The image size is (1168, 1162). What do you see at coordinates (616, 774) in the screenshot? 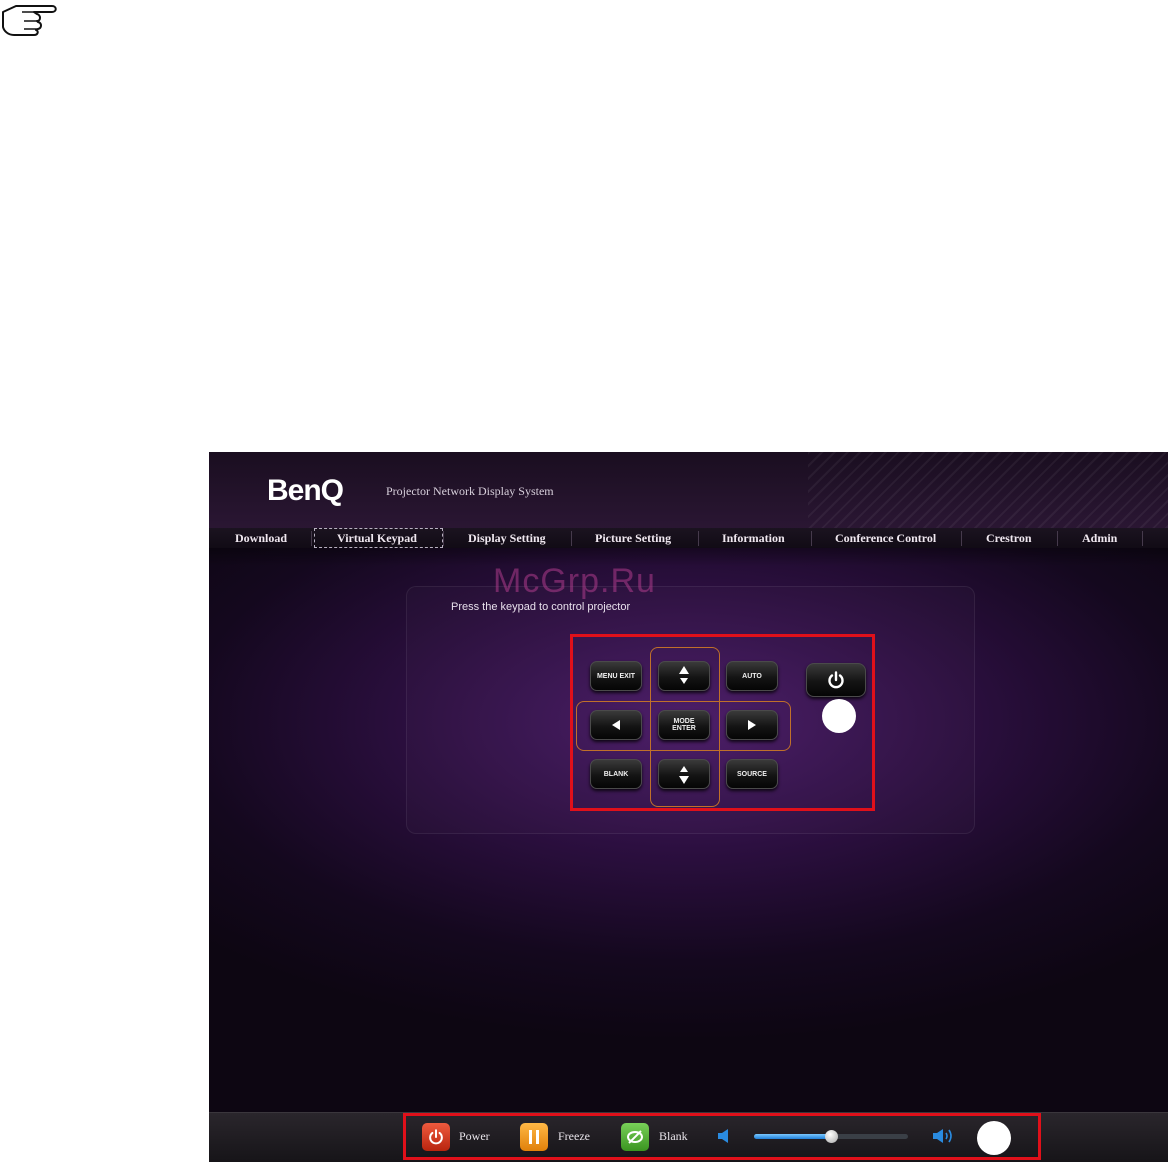
I see `blank-button: BLANK` at bounding box center [616, 774].